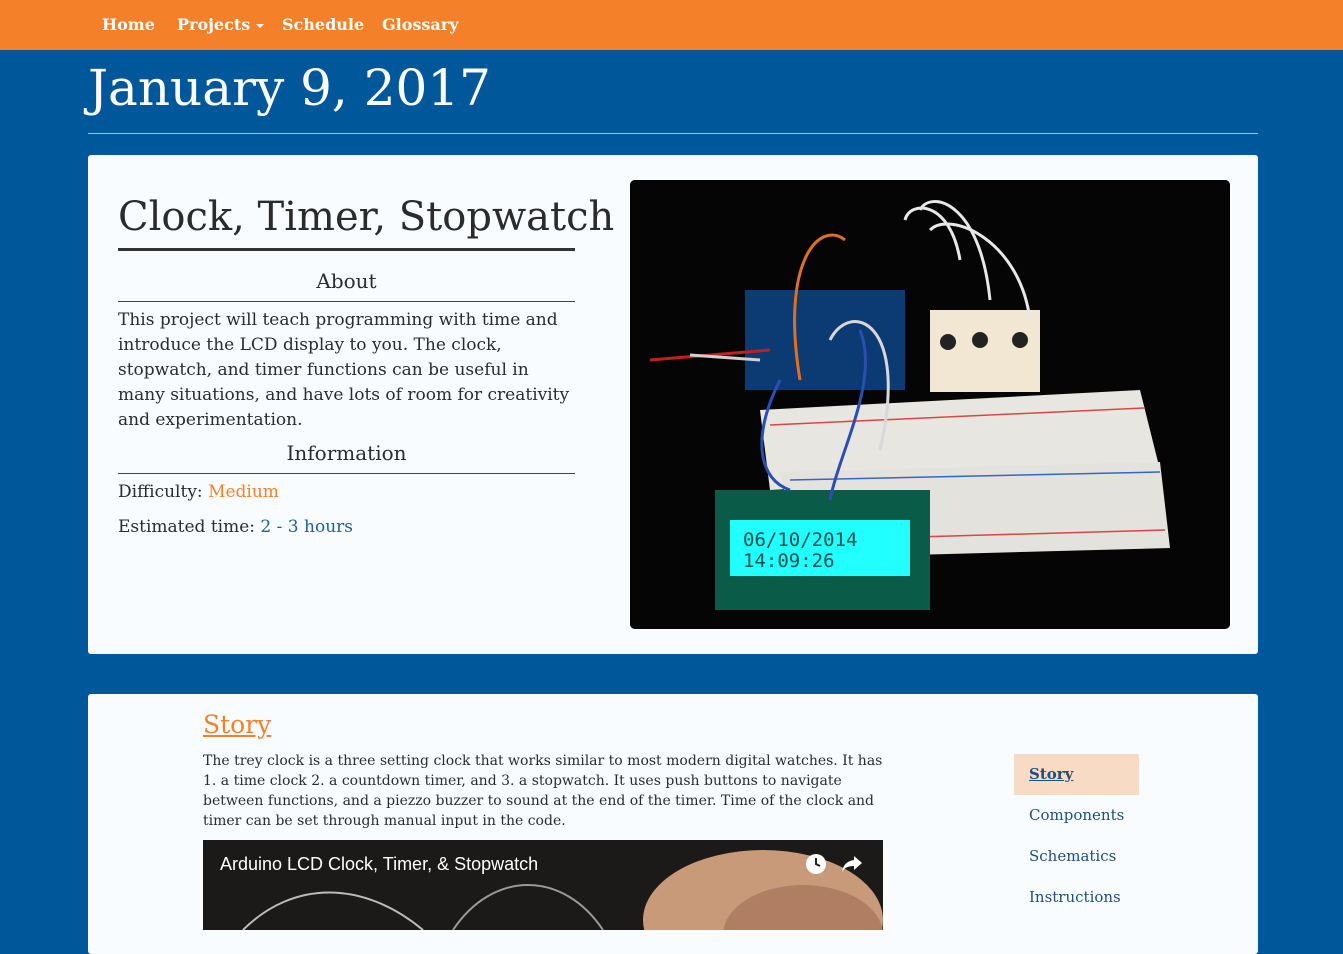  What do you see at coordinates (852, 864) in the screenshot?
I see `share-icon` at bounding box center [852, 864].